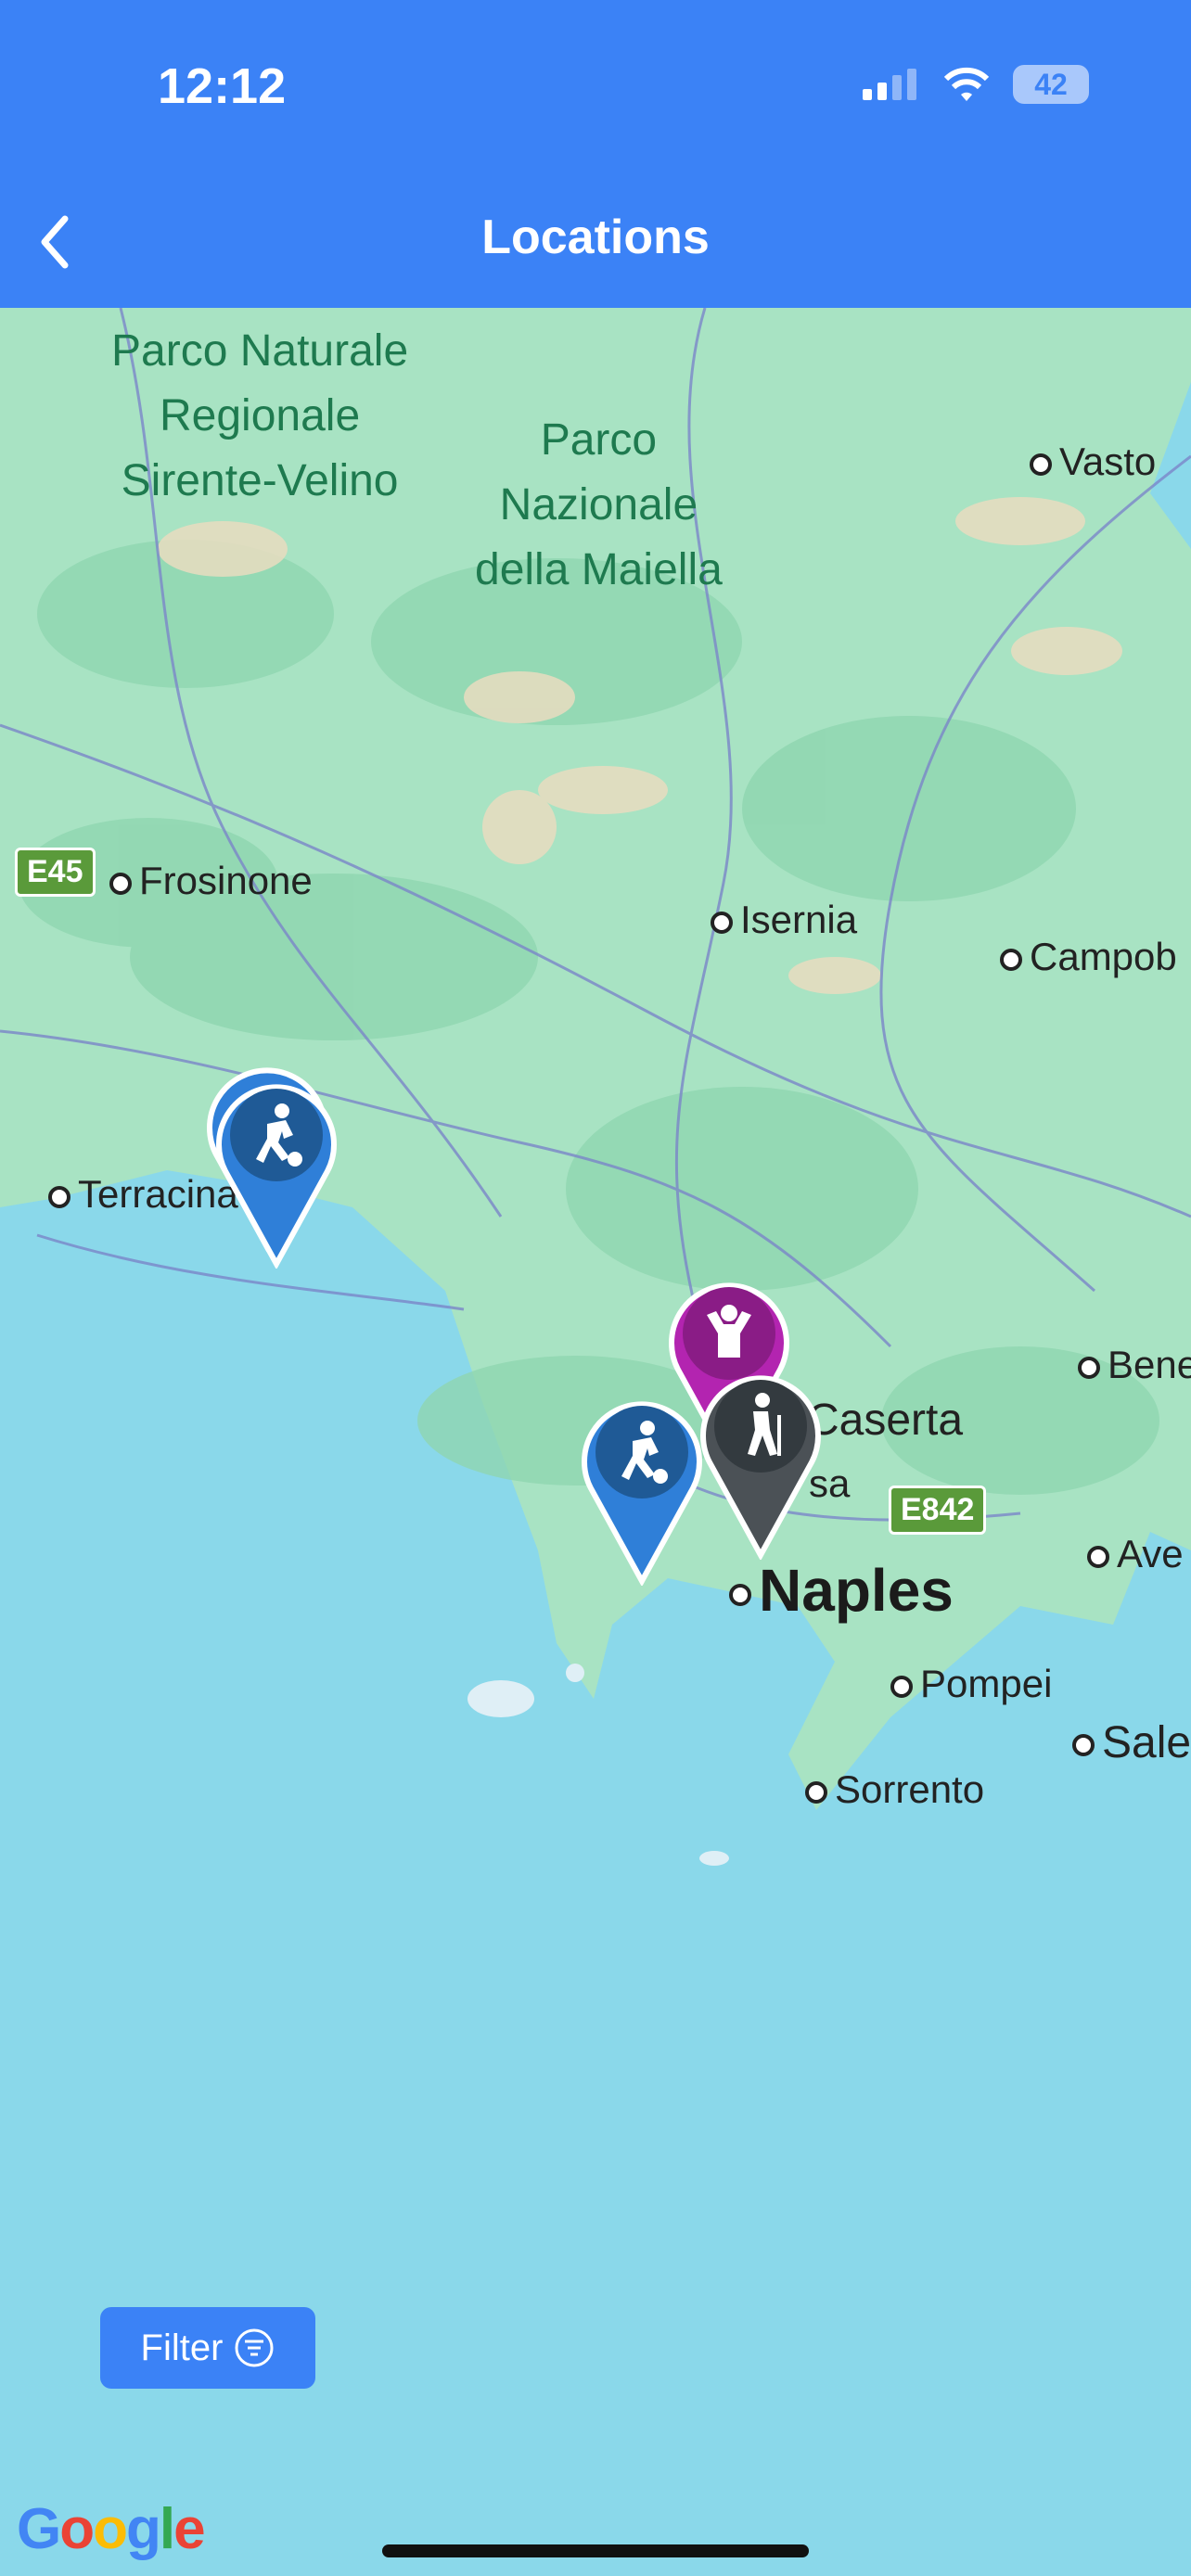 Image resolution: width=1191 pixels, height=2576 pixels. What do you see at coordinates (599, 505) in the screenshot?
I see `park-label-maiella: Parco Nazionale della Maiella` at bounding box center [599, 505].